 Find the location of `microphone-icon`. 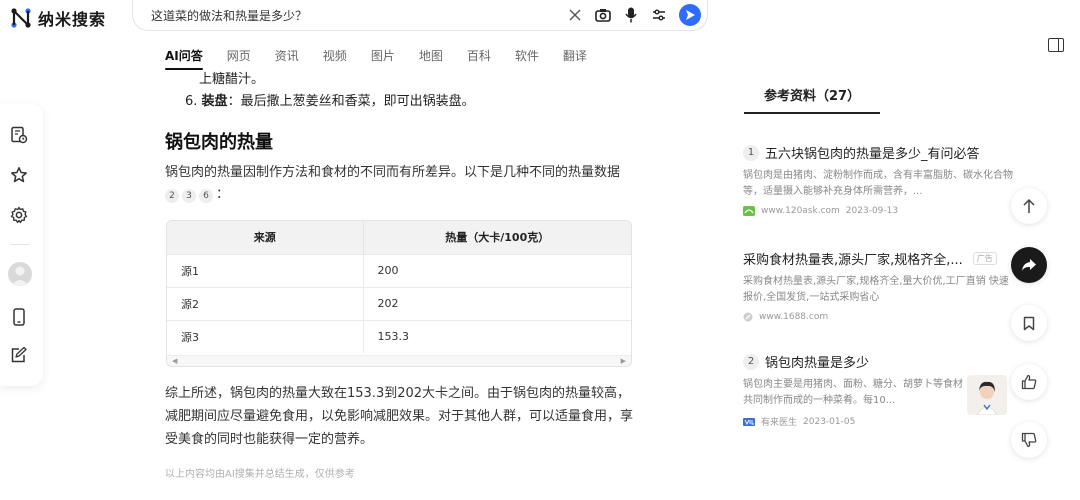

microphone-icon is located at coordinates (631, 15).